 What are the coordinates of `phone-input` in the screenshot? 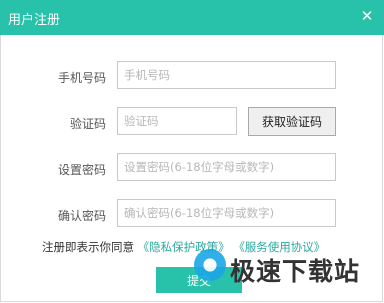 It's located at (226, 75).